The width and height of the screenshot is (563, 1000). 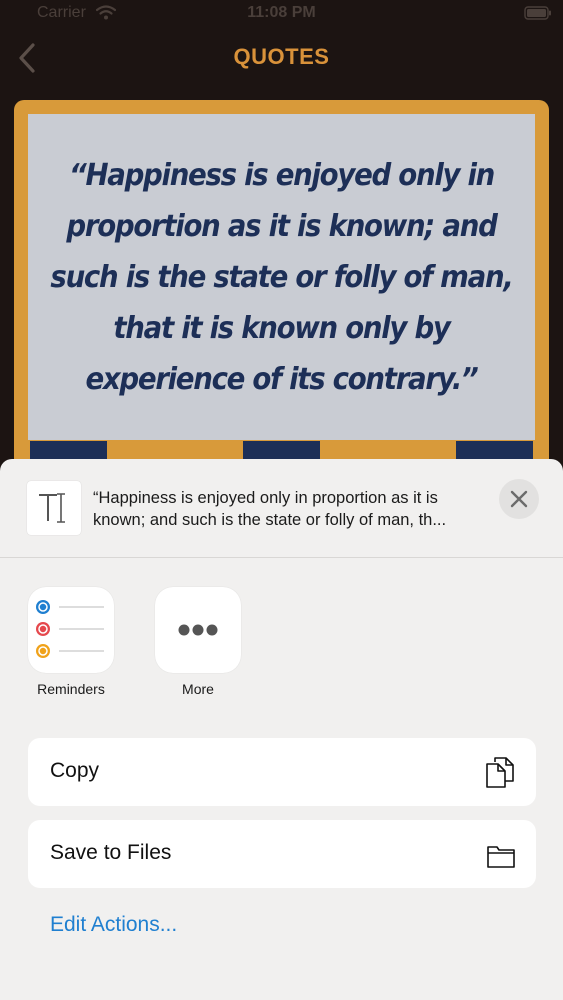 I want to click on reminders-icon, so click(x=71, y=630).